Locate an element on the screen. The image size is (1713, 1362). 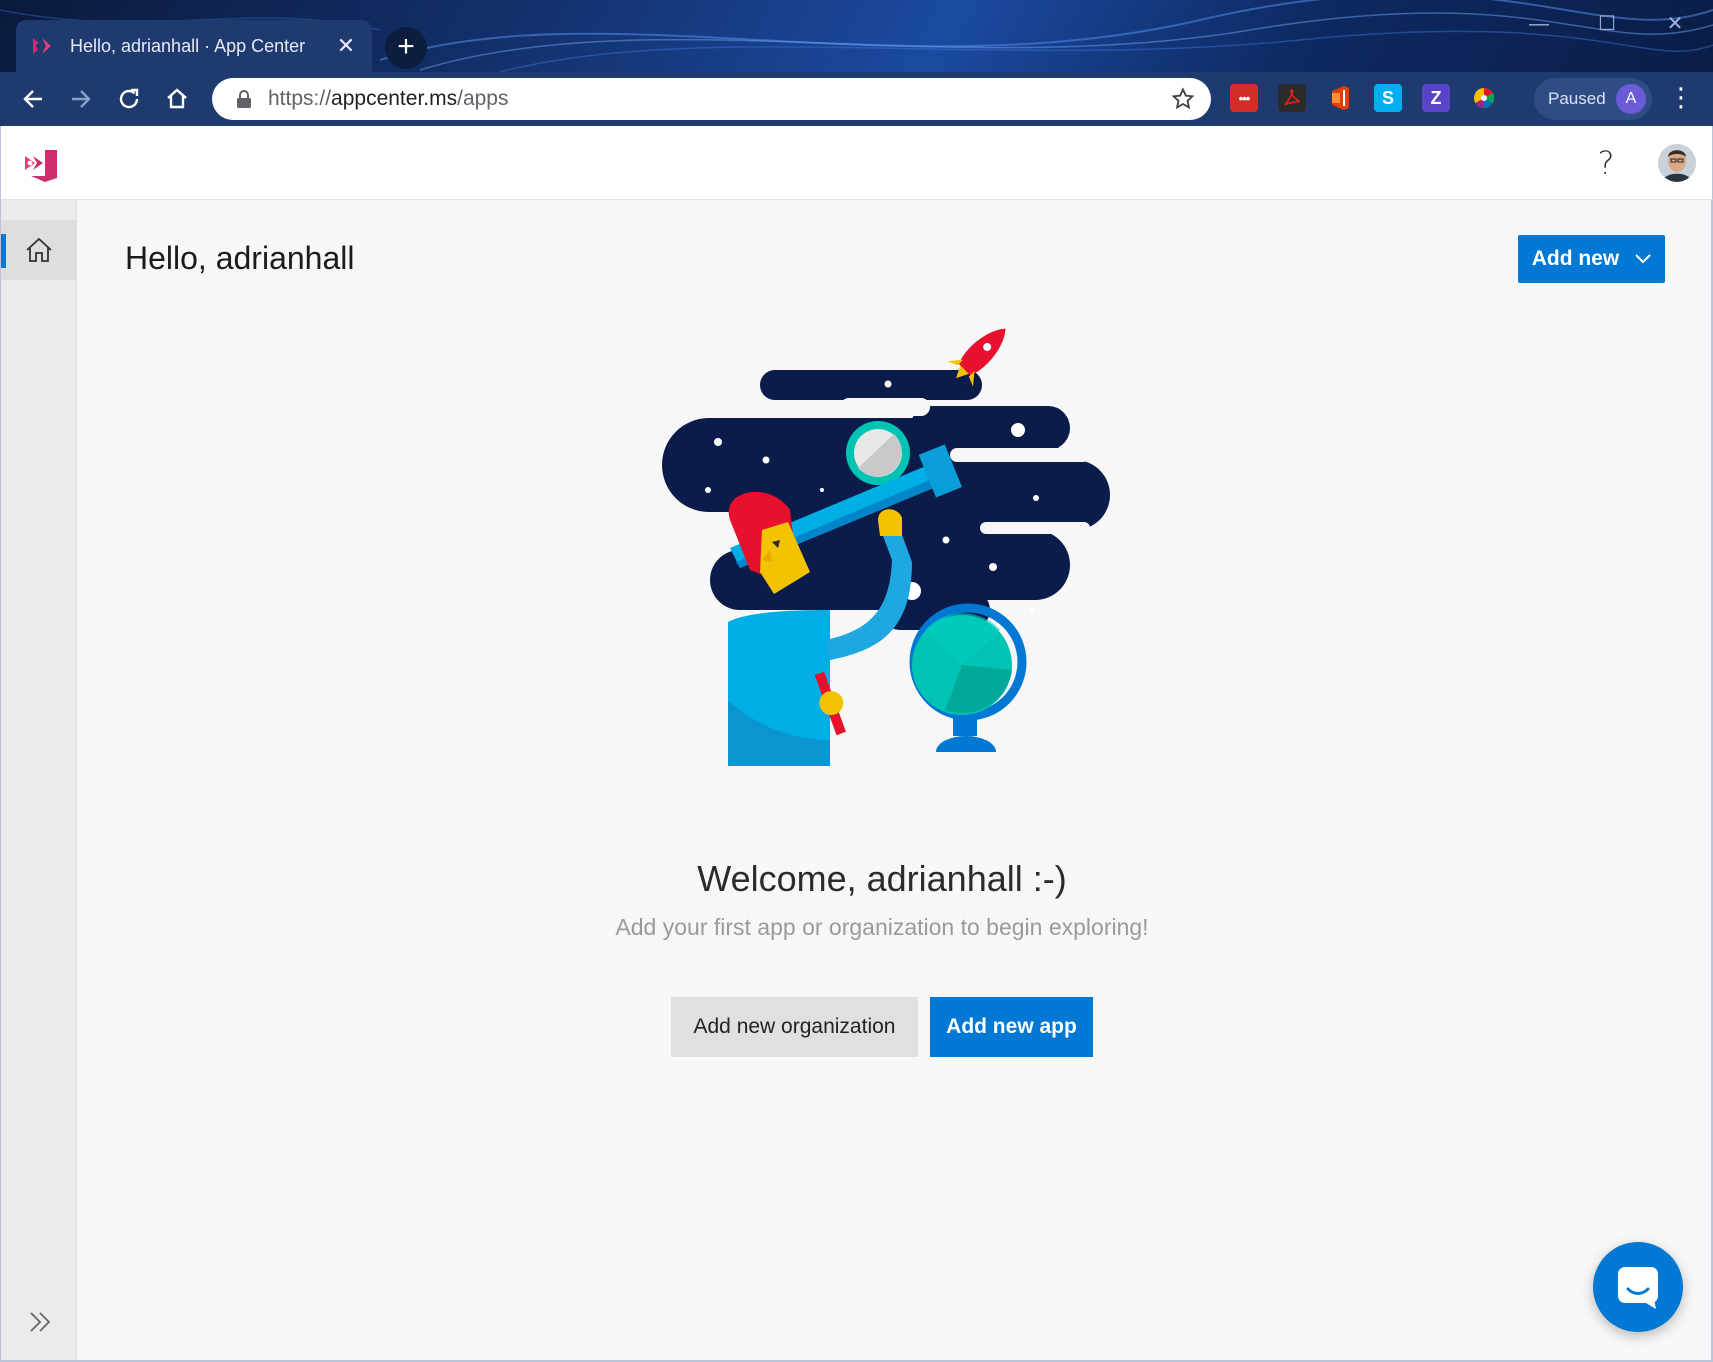
lastpass-icon: ••• is located at coordinates (1244, 98).